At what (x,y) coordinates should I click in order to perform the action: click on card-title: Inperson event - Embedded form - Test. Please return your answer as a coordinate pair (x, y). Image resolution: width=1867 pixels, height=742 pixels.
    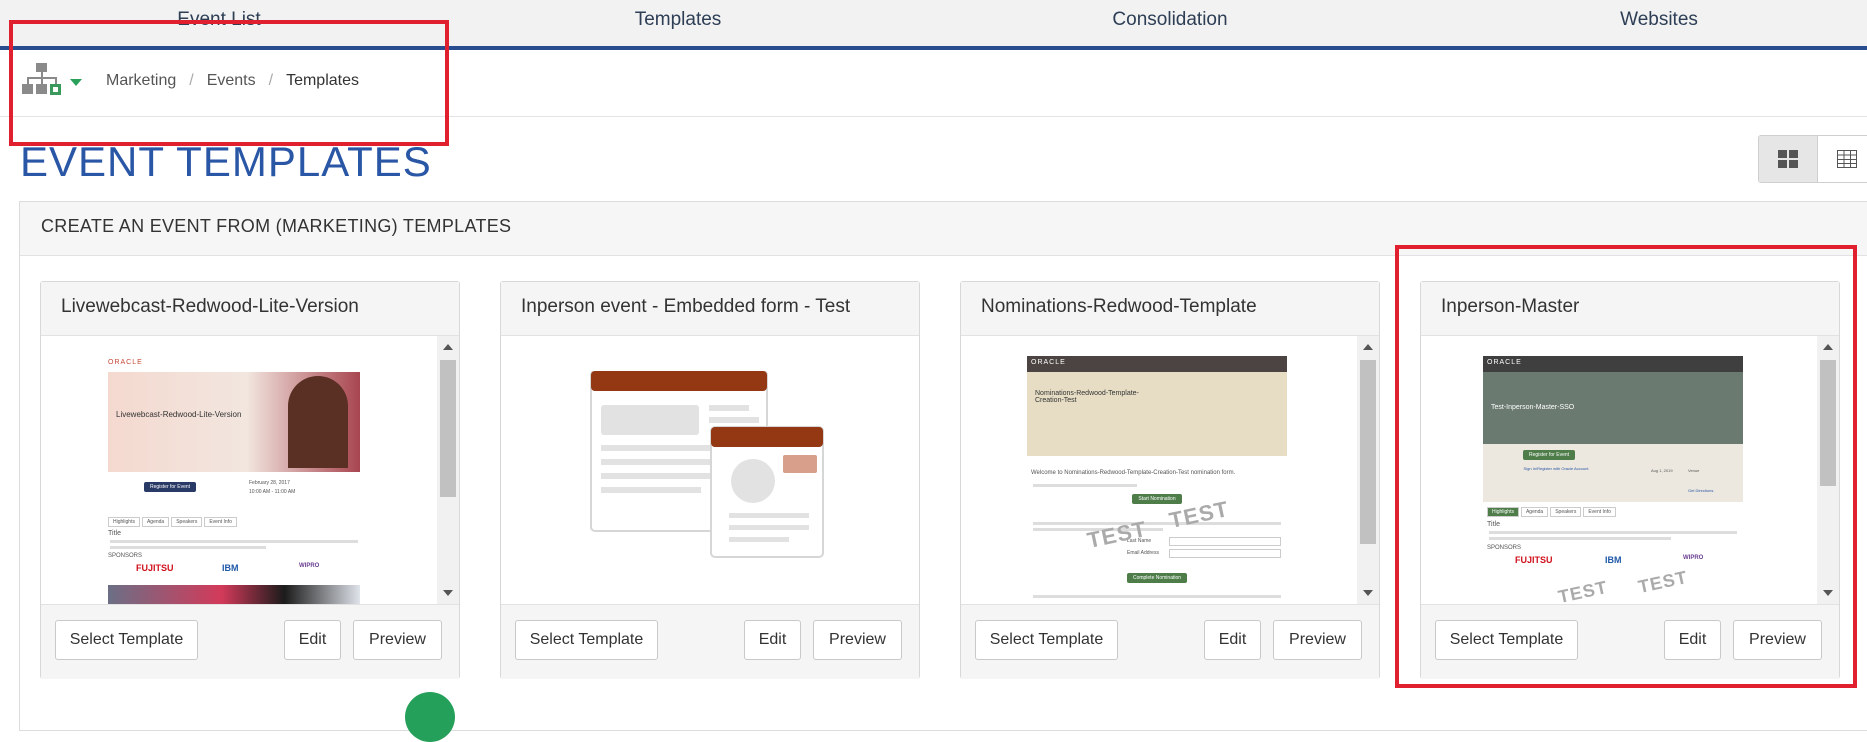
    Looking at the image, I should click on (710, 309).